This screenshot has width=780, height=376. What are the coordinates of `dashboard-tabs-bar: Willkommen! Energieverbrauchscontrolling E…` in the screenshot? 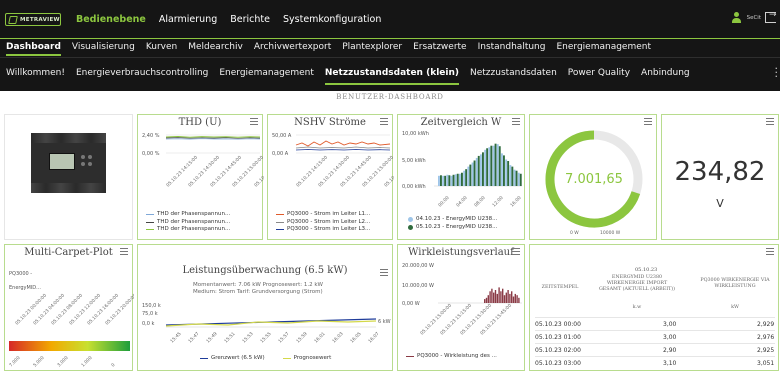 It's located at (390, 74).